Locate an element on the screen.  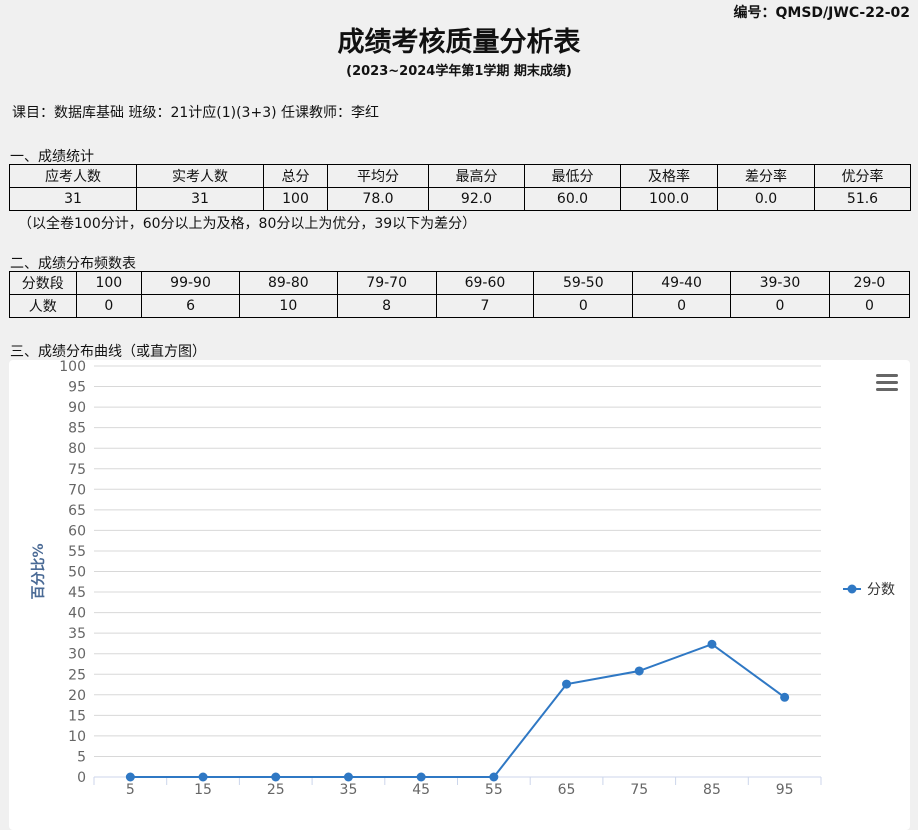
distribution-range-cell: 29-0 is located at coordinates (869, 283).